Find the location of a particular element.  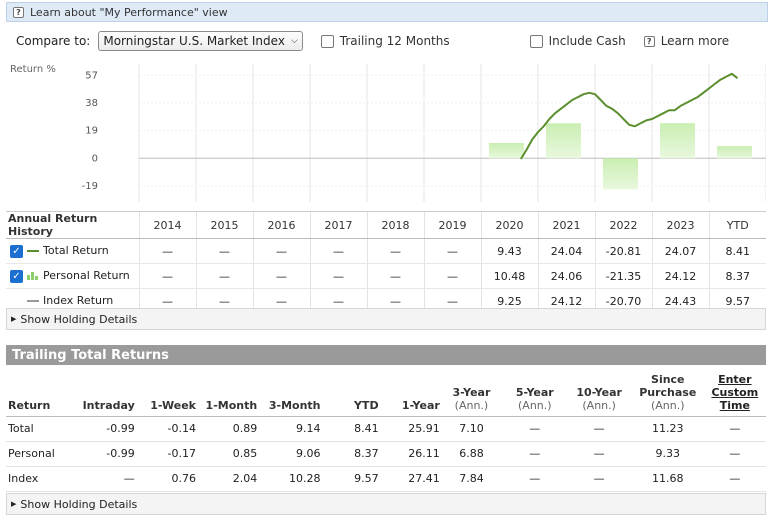

include-cash-label: Include Cash is located at coordinates (587, 41).